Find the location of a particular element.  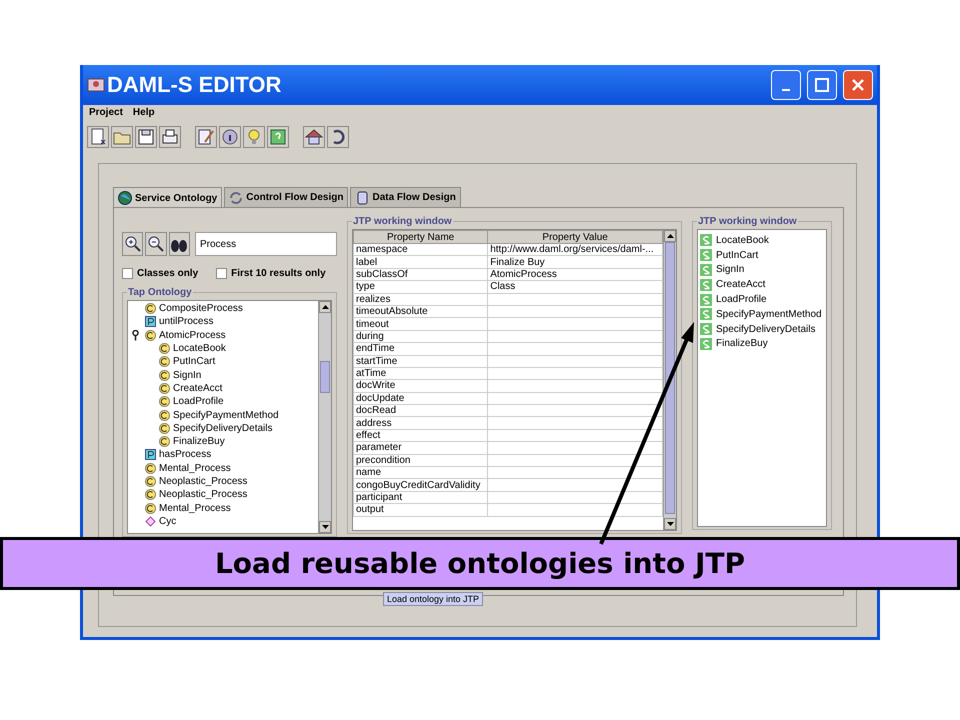

table-cell: docRead is located at coordinates (376, 411).